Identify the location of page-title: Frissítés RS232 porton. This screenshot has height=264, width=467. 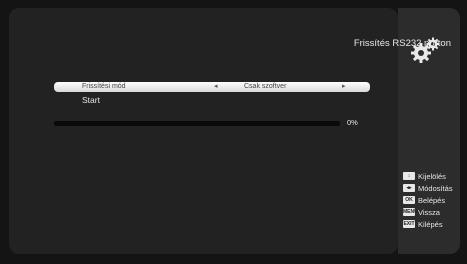
(402, 43).